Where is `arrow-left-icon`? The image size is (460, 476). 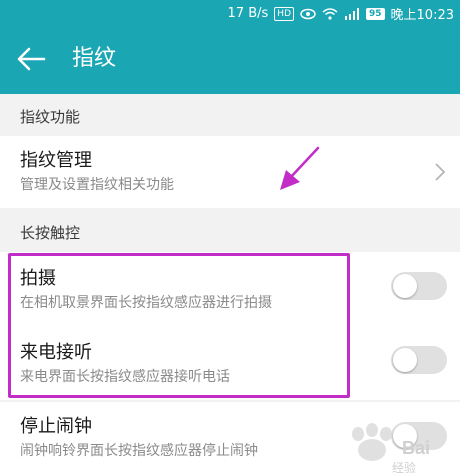 arrow-left-icon is located at coordinates (31, 59).